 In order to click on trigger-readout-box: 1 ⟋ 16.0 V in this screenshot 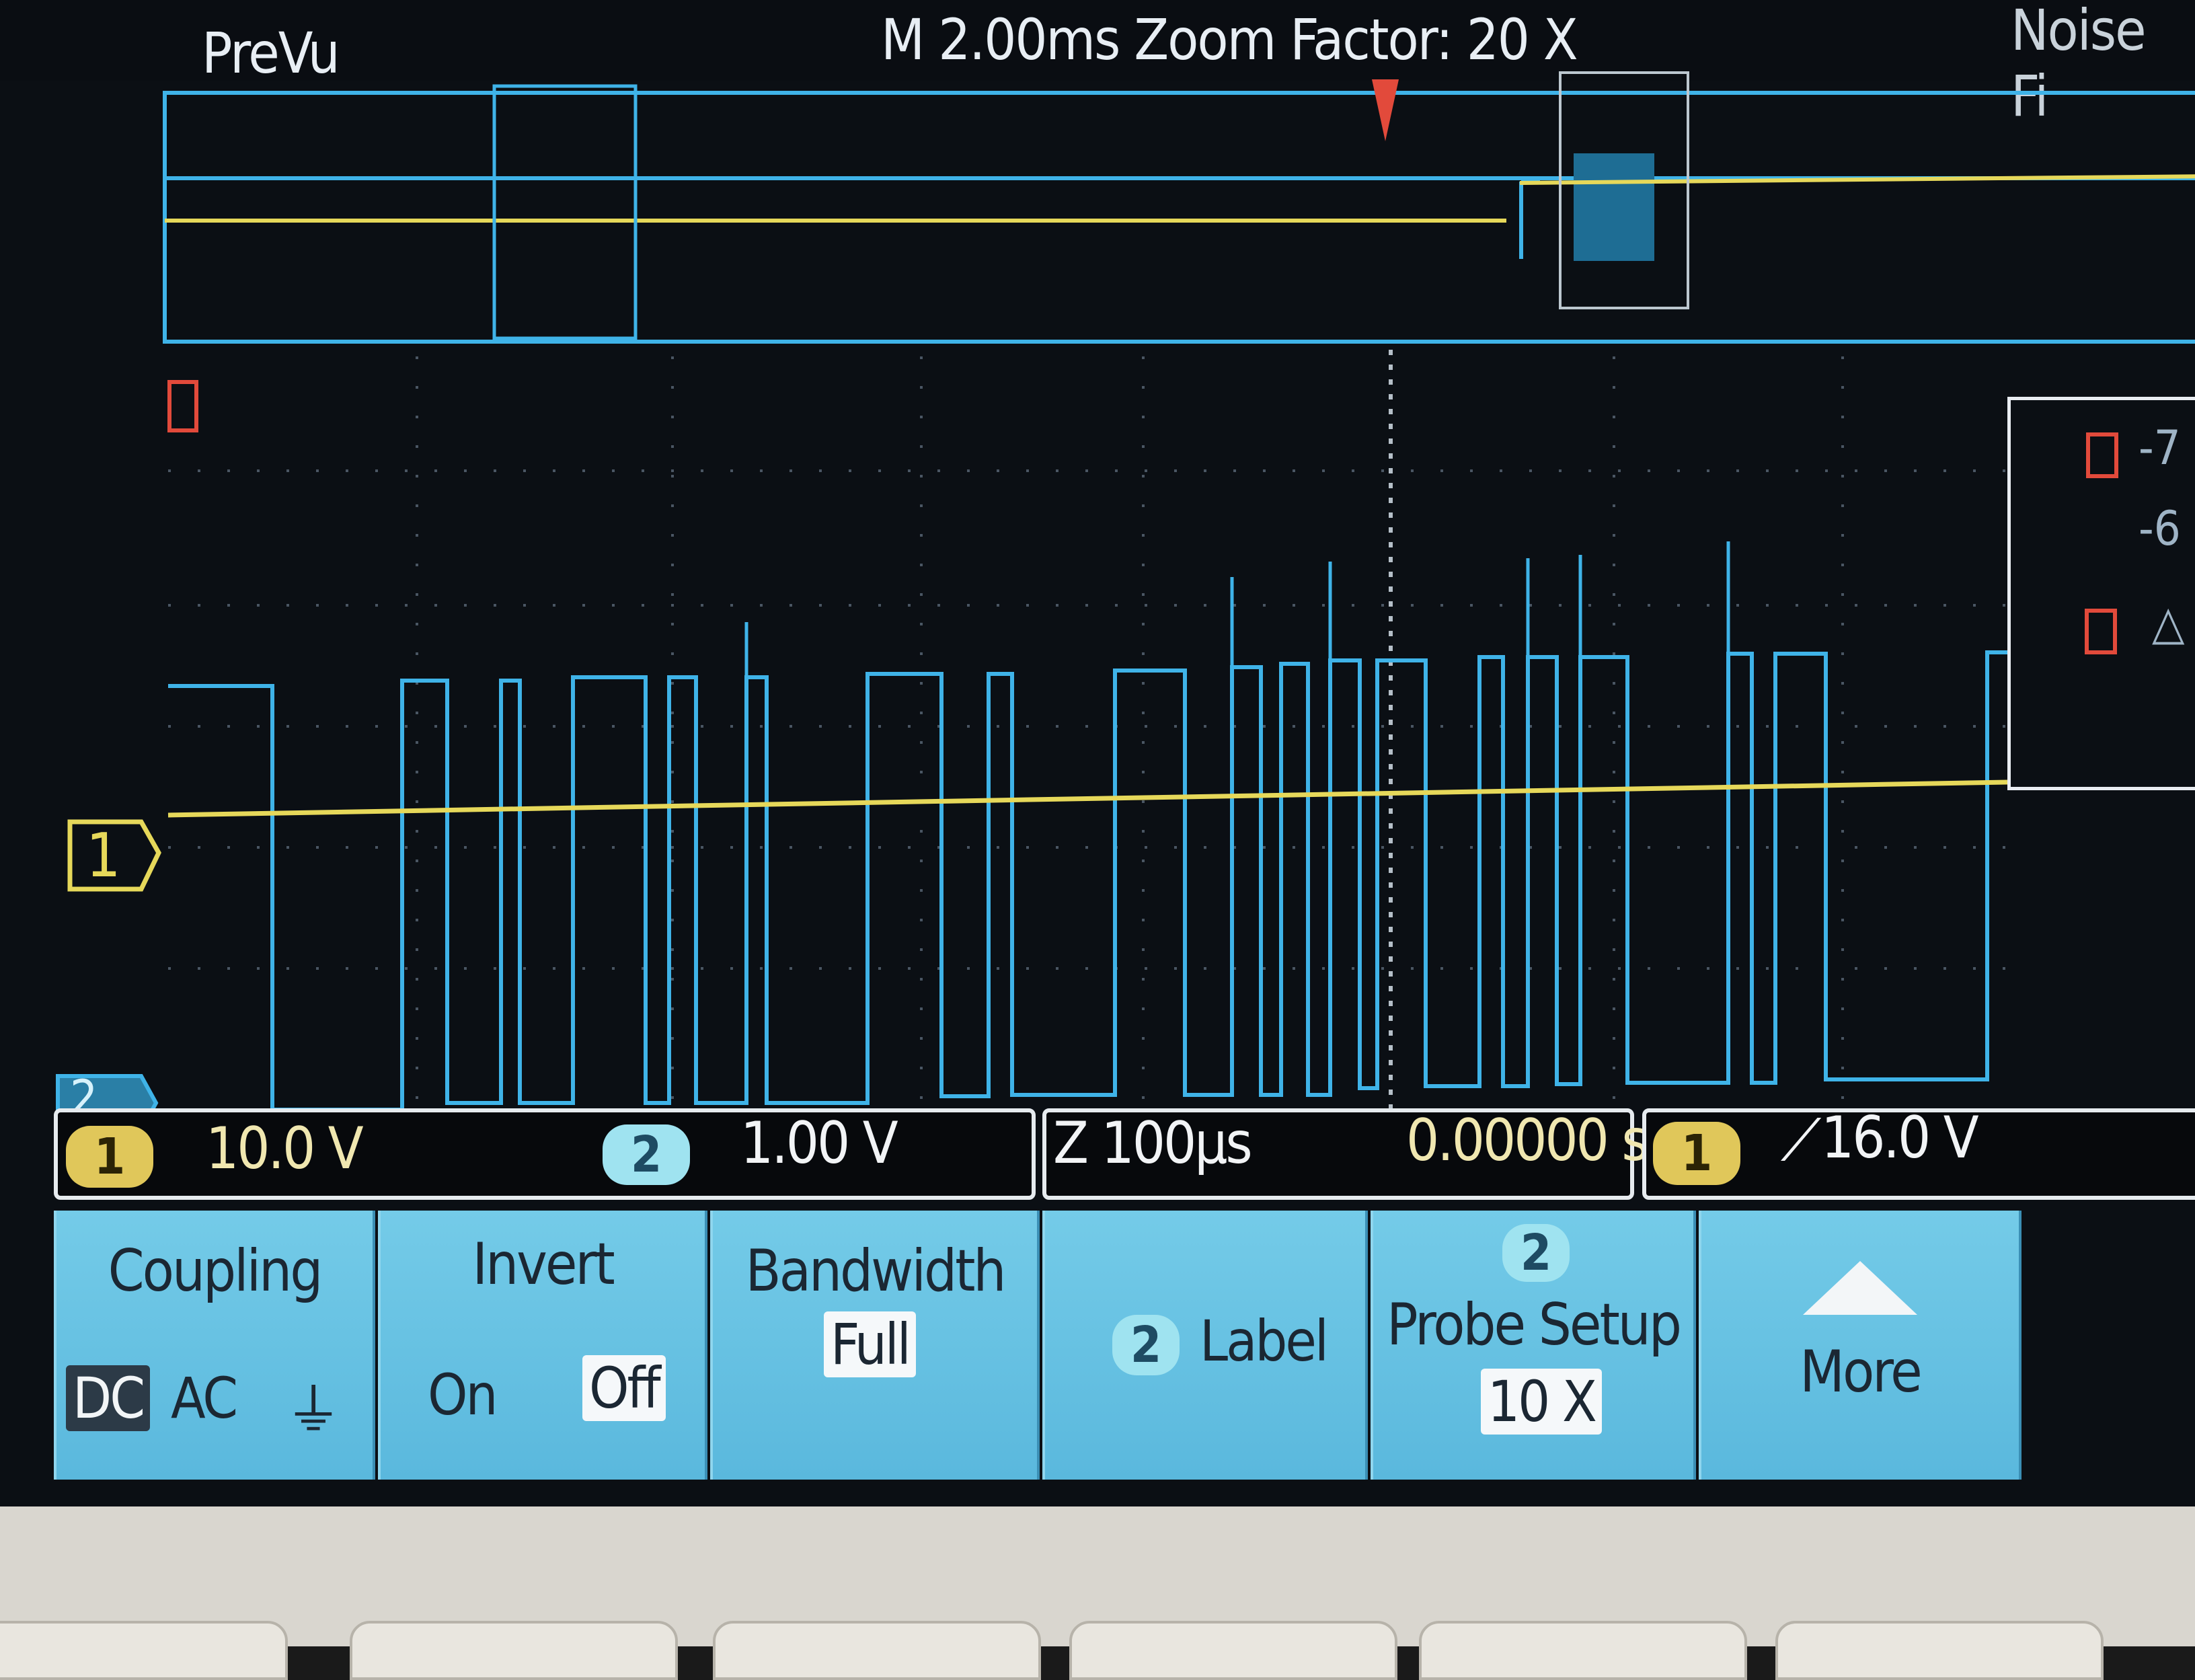, I will do `click(1918, 1152)`.